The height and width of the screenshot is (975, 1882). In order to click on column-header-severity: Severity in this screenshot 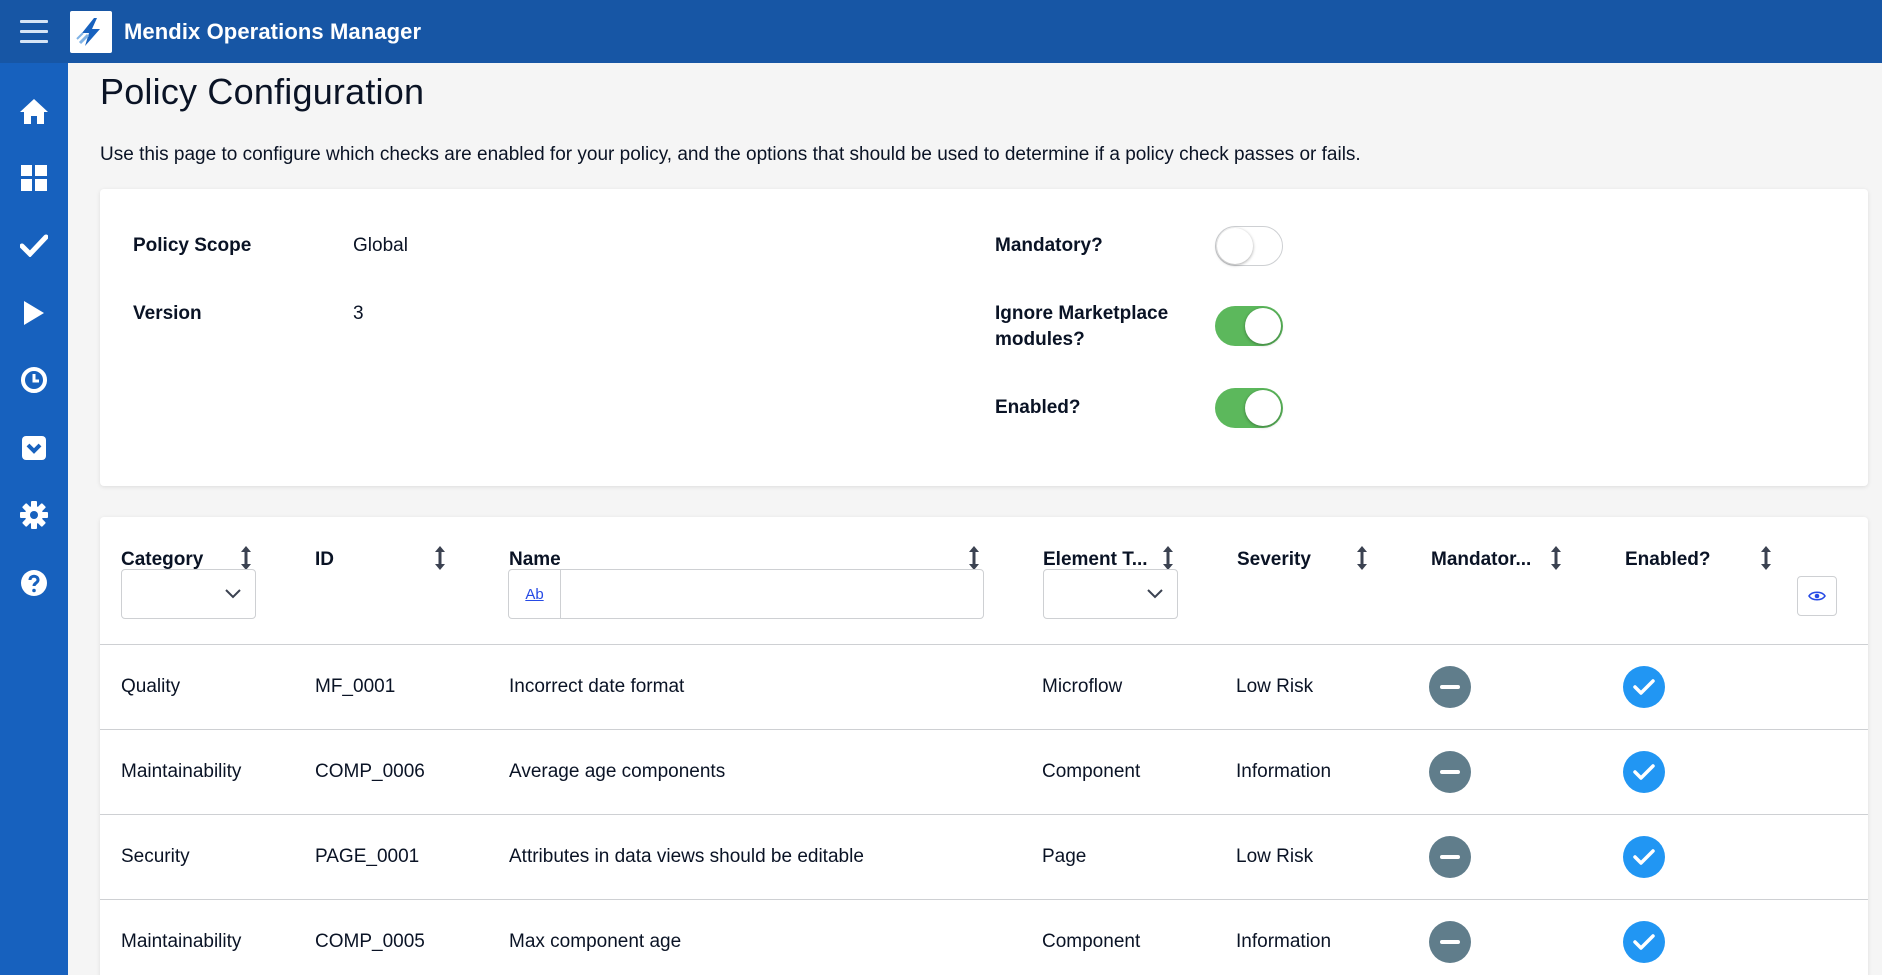, I will do `click(1274, 560)`.